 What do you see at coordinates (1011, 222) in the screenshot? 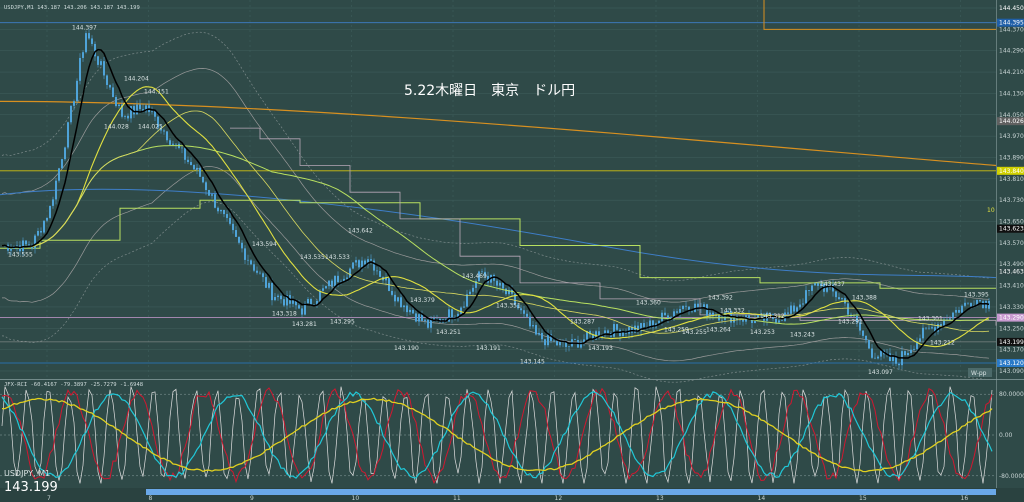
I see `y-tick-label: 143.650` at bounding box center [1011, 222].